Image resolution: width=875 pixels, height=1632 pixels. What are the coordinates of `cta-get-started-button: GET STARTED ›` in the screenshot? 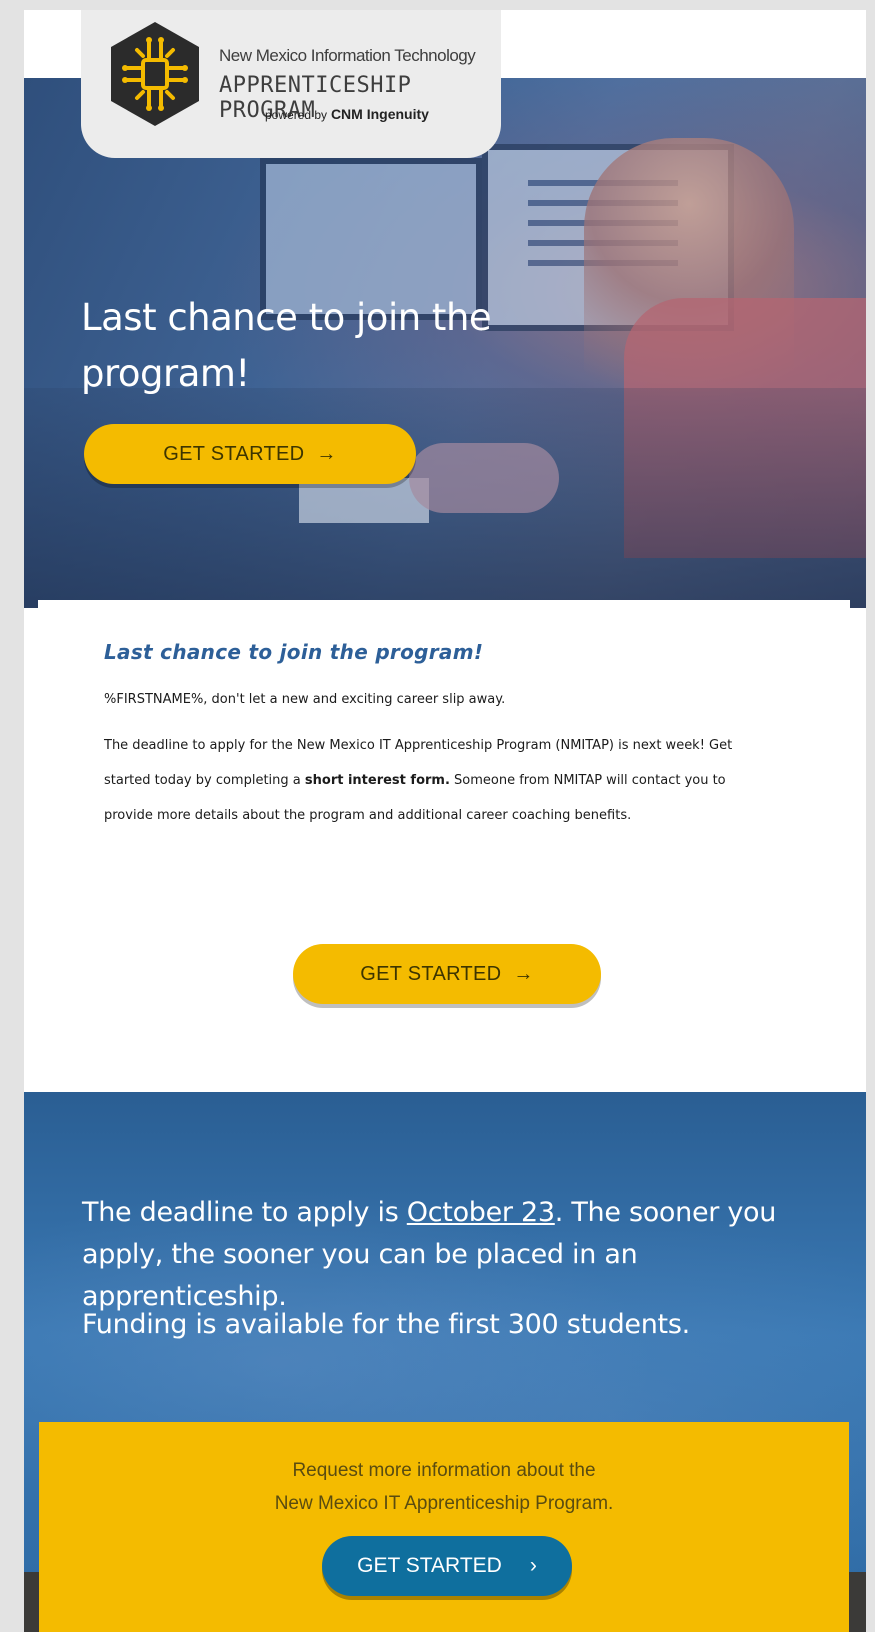 It's located at (447, 1566).